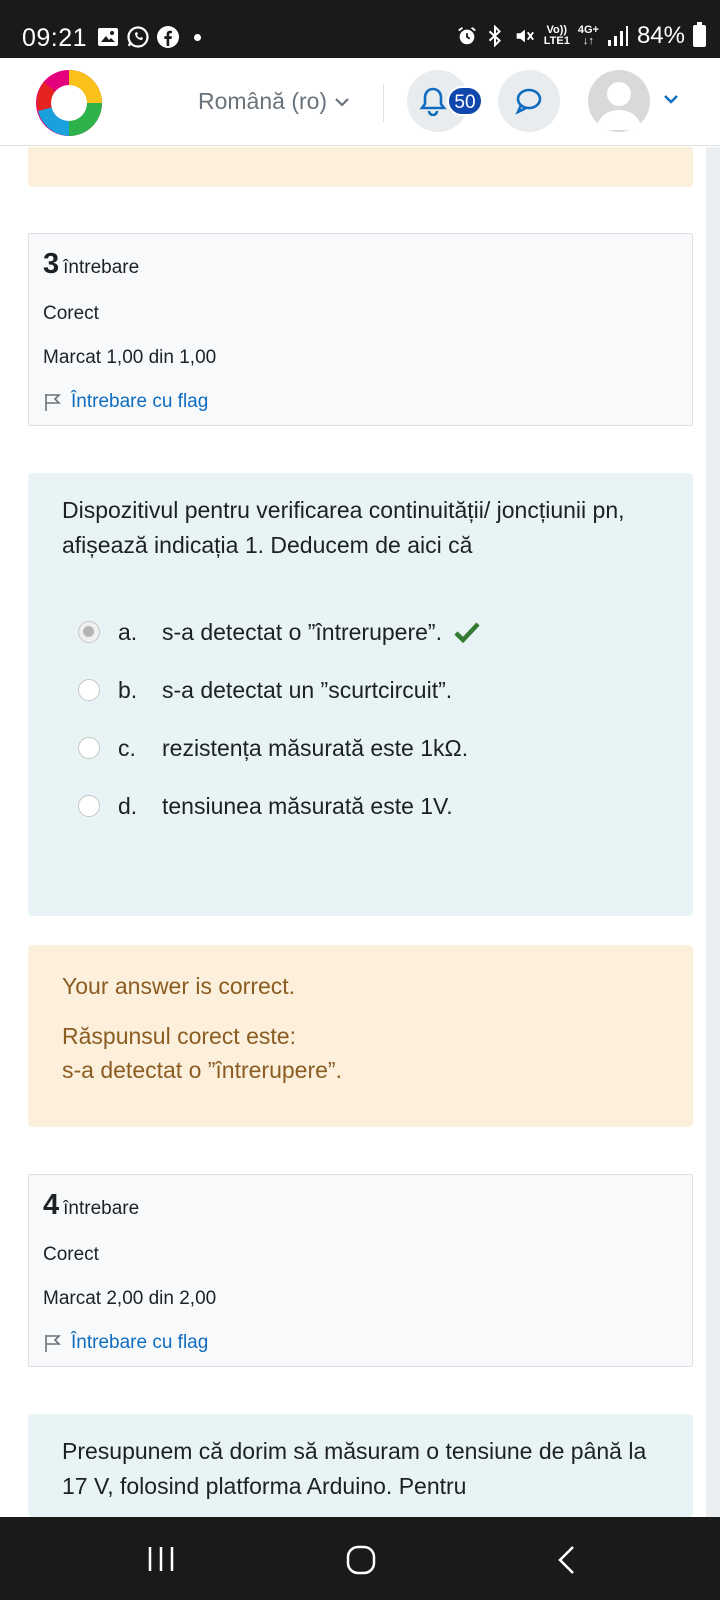 The image size is (720, 1600). Describe the element at coordinates (433, 101) in the screenshot. I see `bell-icon` at that location.